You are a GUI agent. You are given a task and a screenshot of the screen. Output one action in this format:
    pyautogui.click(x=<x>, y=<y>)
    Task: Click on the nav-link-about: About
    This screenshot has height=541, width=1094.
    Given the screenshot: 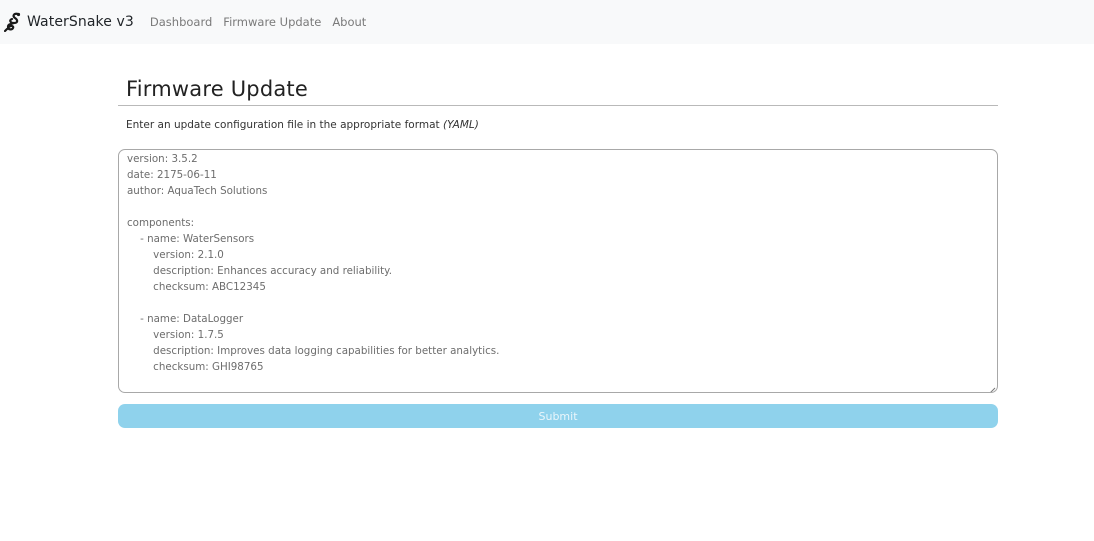 What is the action you would take?
    pyautogui.click(x=349, y=22)
    